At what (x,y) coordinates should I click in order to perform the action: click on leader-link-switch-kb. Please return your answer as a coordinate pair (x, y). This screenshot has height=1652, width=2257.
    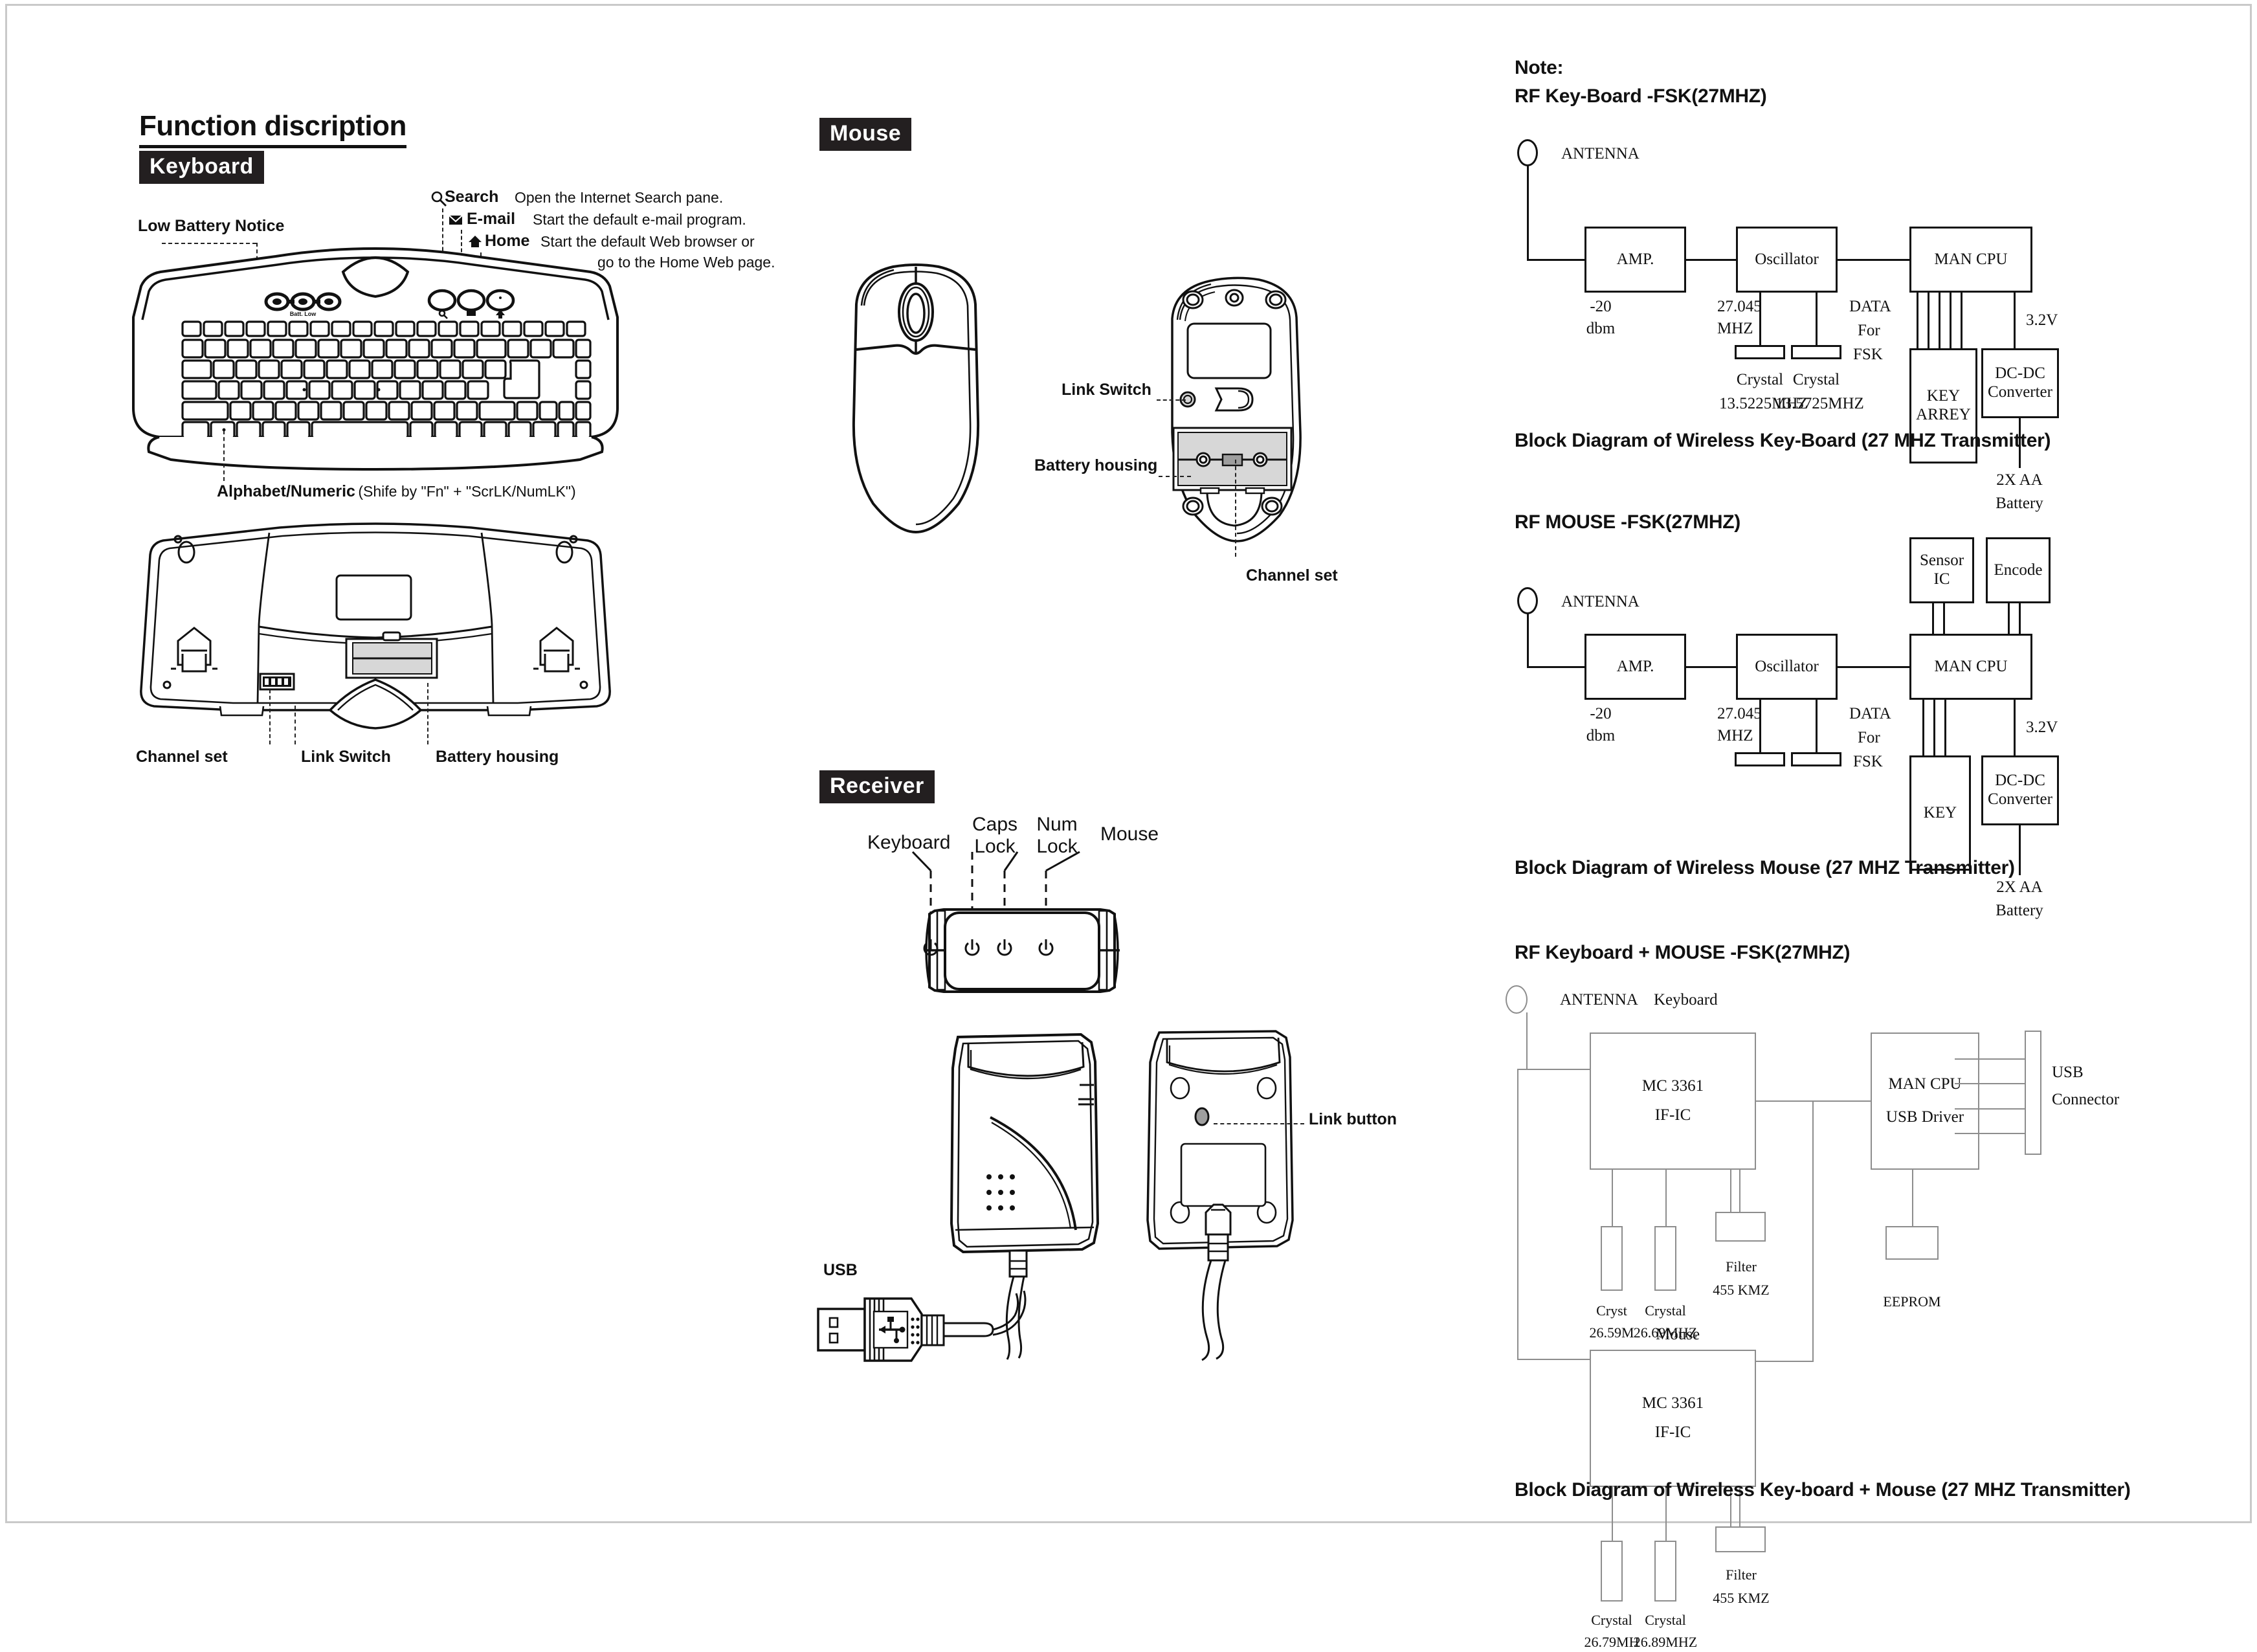
    Looking at the image, I should click on (295, 725).